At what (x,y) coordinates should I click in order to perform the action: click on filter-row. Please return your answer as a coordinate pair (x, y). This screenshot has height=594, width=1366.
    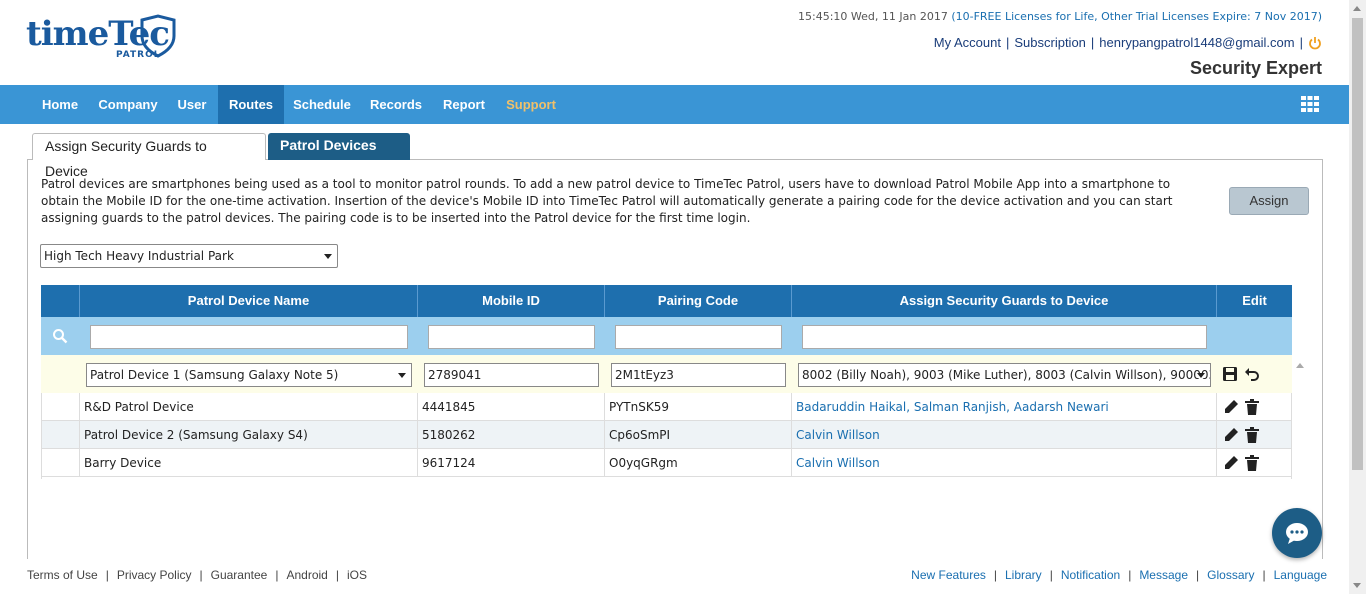
    Looking at the image, I should click on (666, 336).